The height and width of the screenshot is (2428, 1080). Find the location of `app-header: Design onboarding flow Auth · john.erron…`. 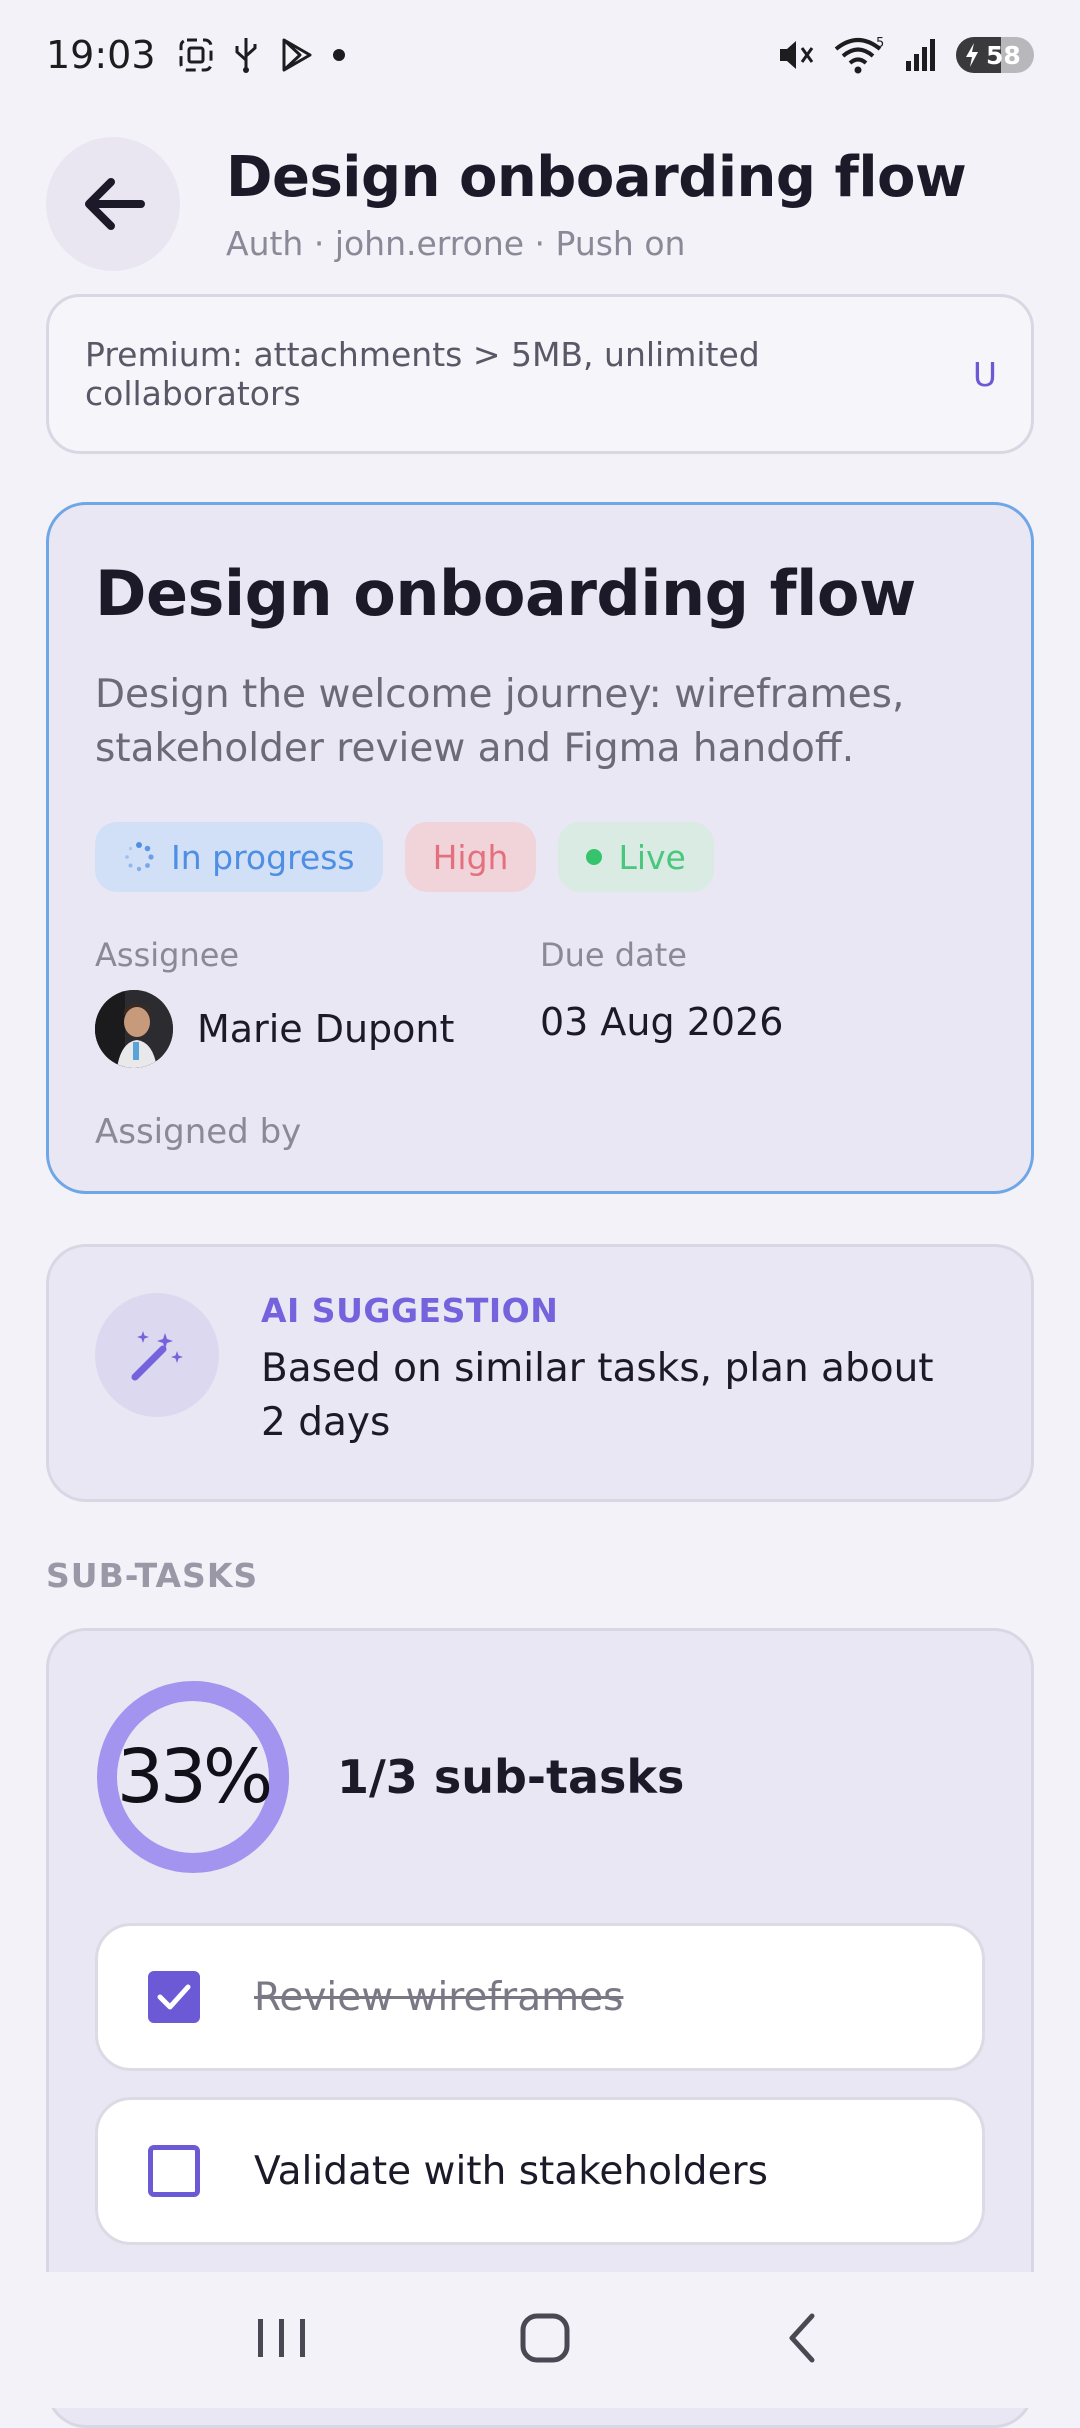

app-header: Design onboarding flow Auth · john.erron… is located at coordinates (541, 204).